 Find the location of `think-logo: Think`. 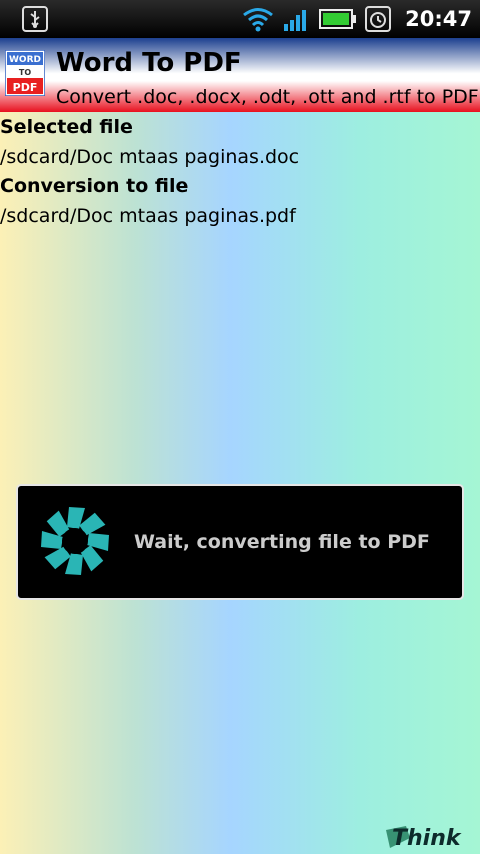

think-logo: Think is located at coordinates (427, 838).